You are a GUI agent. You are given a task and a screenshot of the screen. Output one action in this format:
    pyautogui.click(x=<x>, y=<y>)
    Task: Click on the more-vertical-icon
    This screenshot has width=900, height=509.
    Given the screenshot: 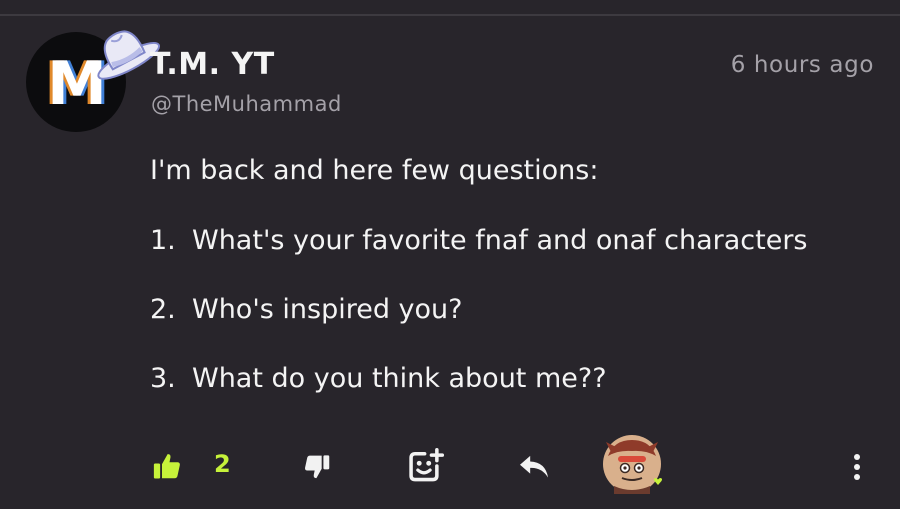 What is the action you would take?
    pyautogui.click(x=857, y=467)
    